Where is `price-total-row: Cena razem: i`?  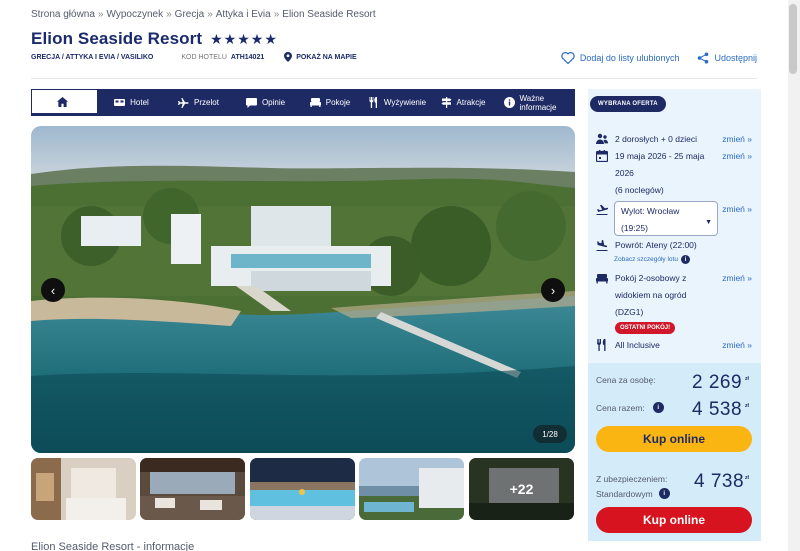
price-total-row: Cena razem: i is located at coordinates (630, 407).